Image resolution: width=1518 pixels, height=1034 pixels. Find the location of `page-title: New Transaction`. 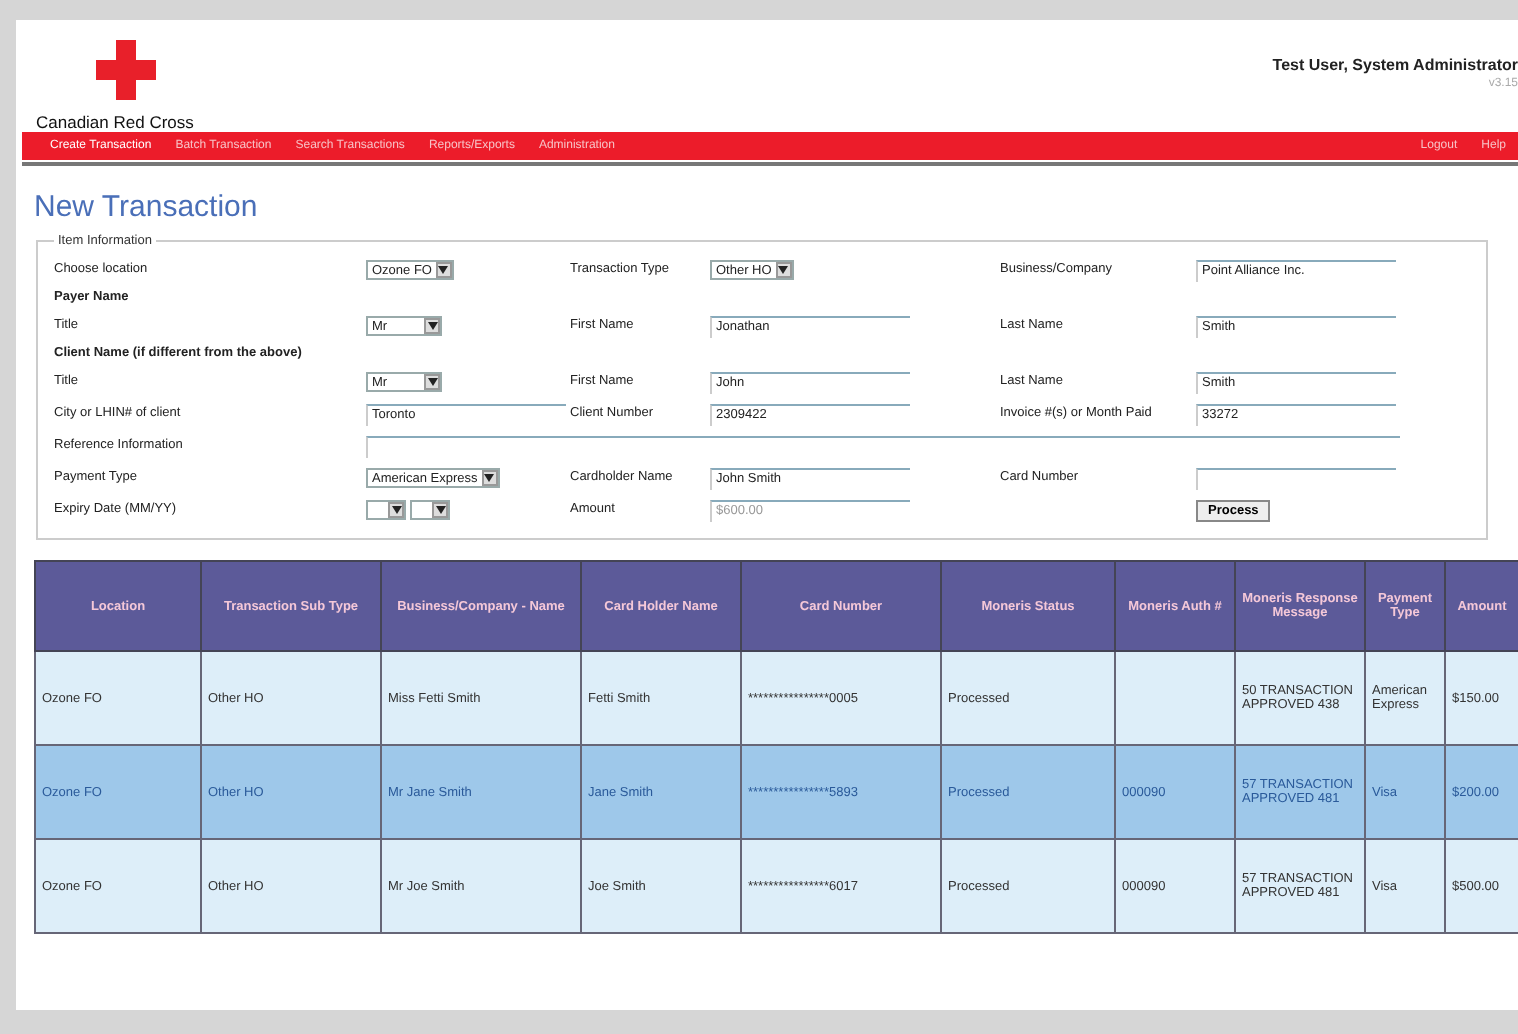

page-title: New Transaction is located at coordinates (147, 207).